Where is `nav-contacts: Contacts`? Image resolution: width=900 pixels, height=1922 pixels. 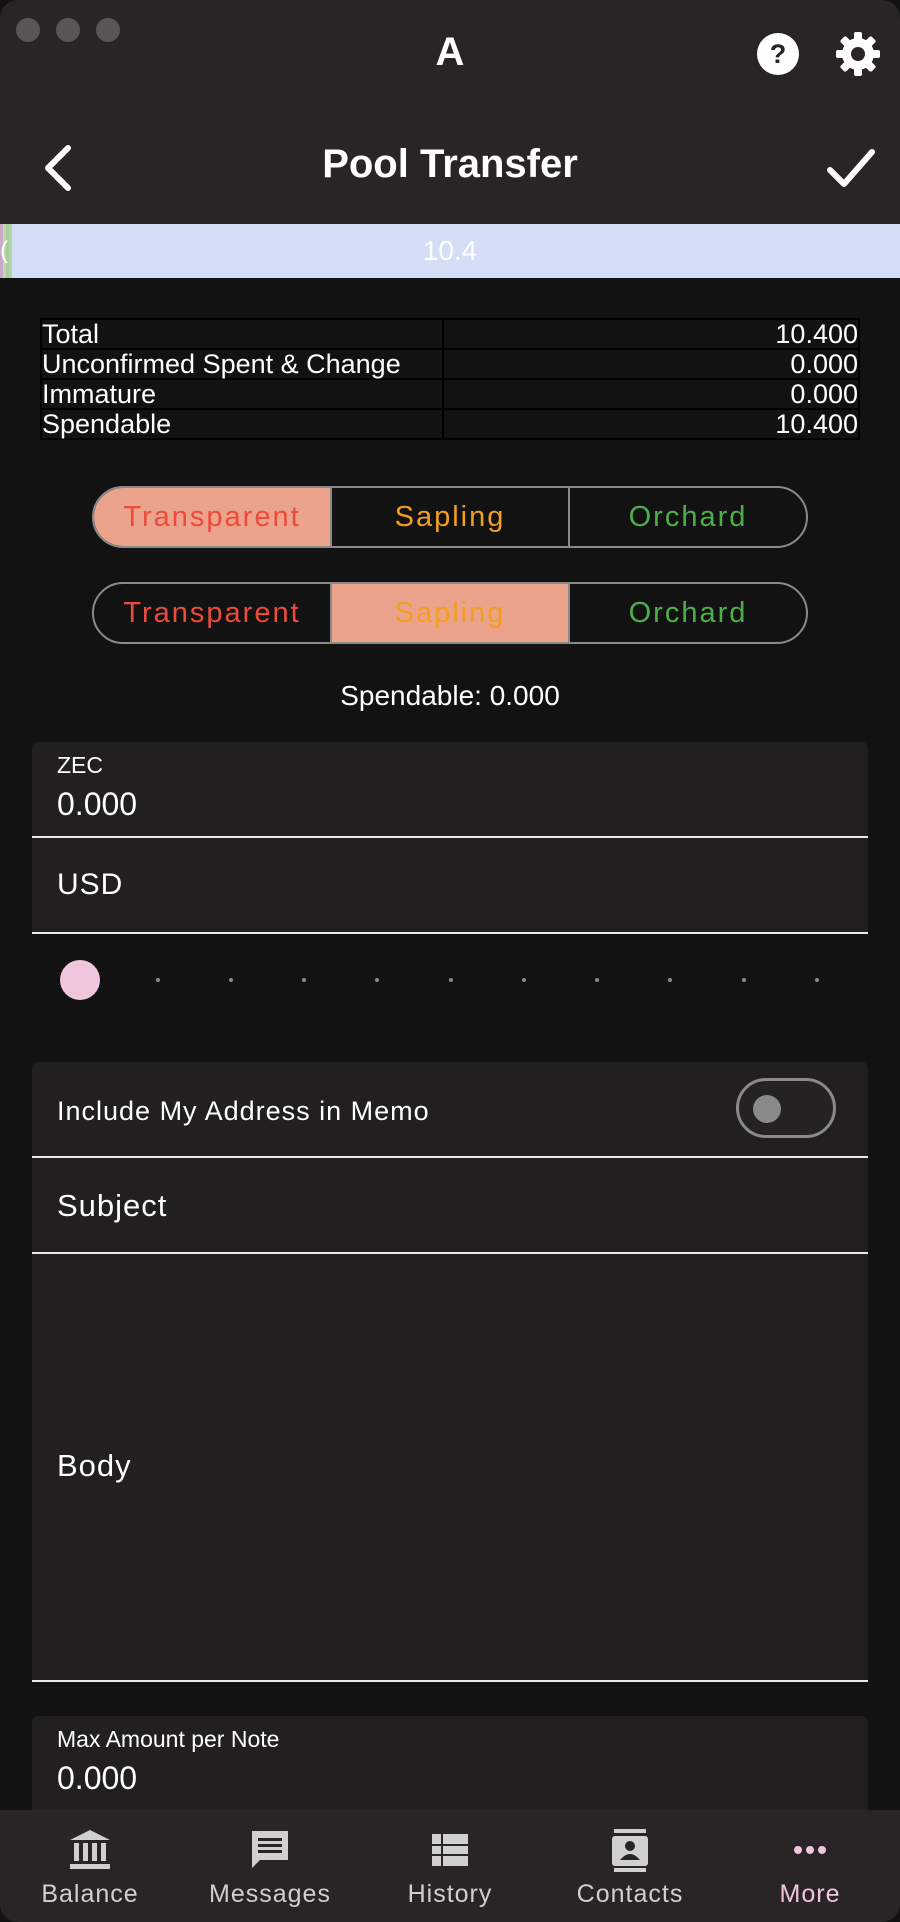
nav-contacts: Contacts is located at coordinates (630, 1866).